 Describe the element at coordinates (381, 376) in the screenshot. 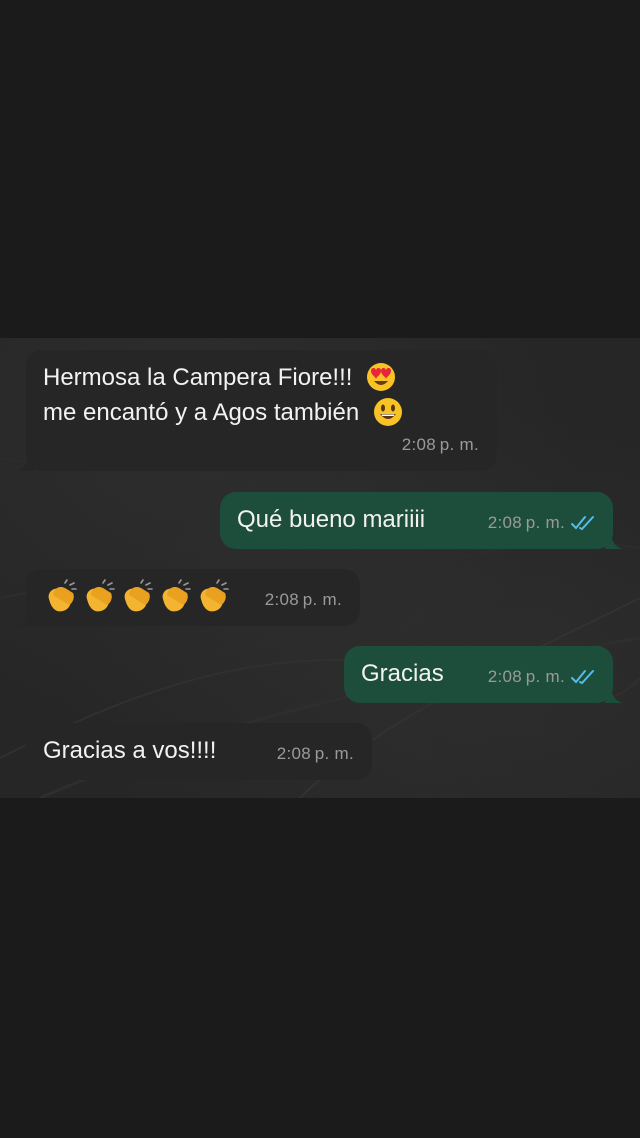

I see `heart-eyes-emoji-icon` at that location.